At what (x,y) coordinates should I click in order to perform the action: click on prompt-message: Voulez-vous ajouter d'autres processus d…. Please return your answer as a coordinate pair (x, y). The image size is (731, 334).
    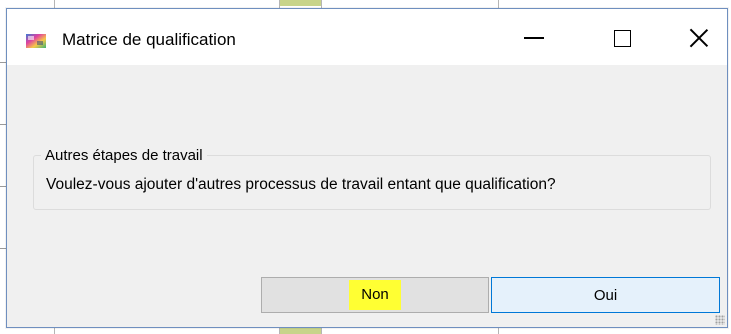
    Looking at the image, I should click on (301, 184).